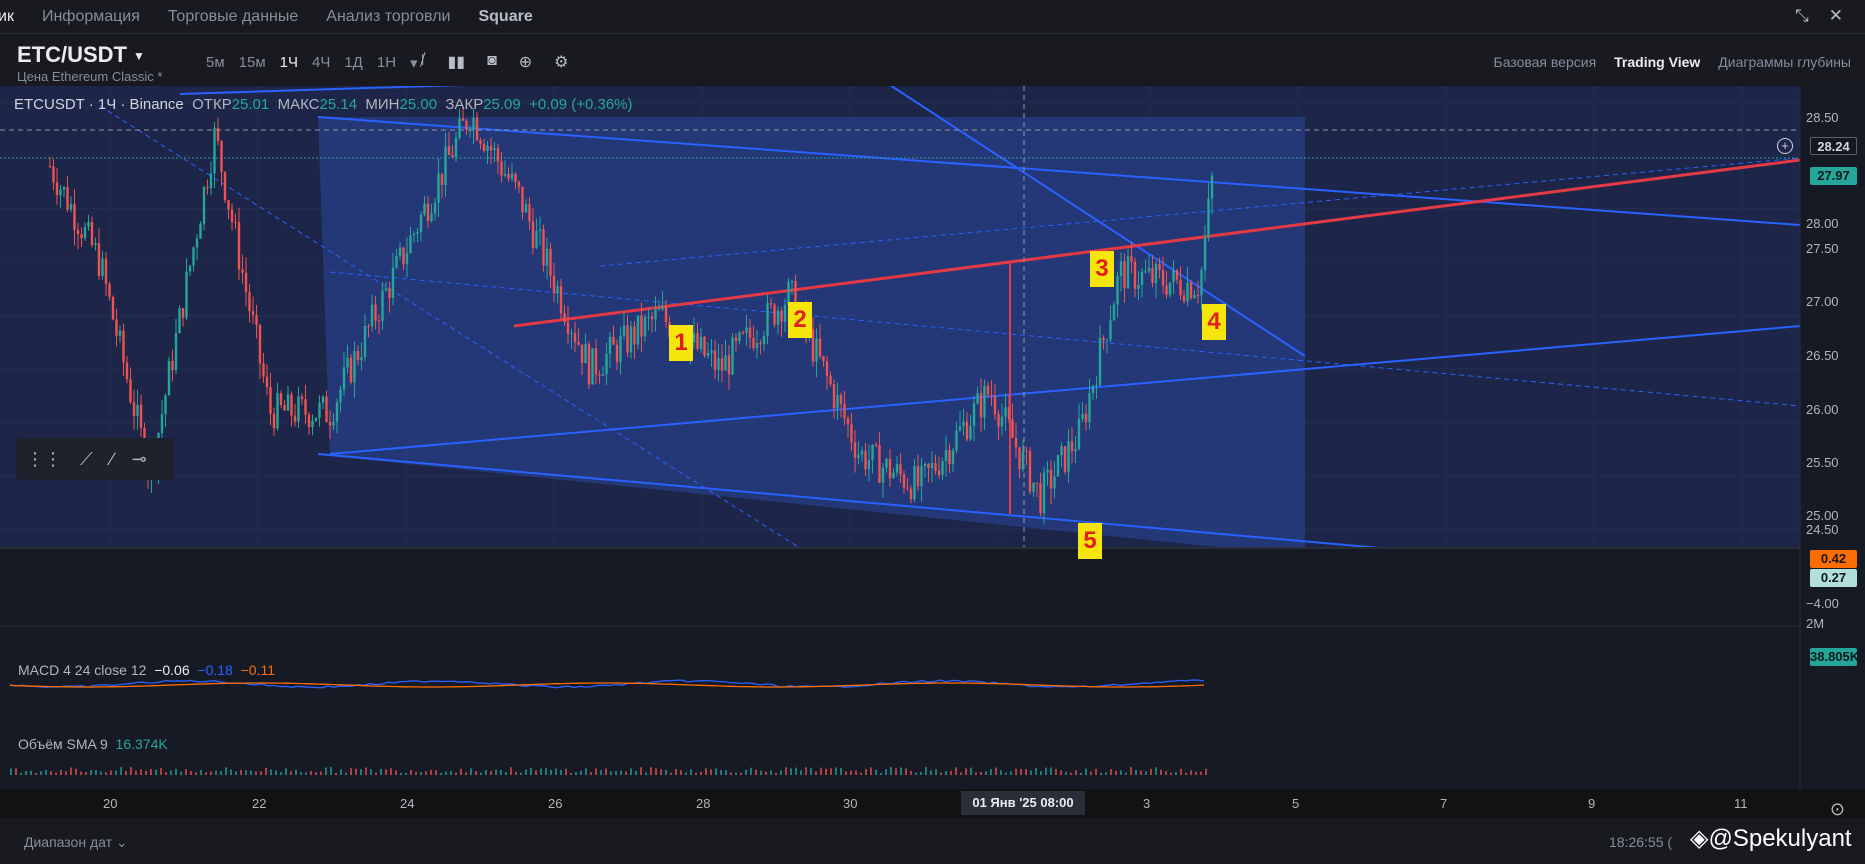 The height and width of the screenshot is (864, 1865). Describe the element at coordinates (321, 63) in the screenshot. I see `interval-4h: 4Ч` at that location.